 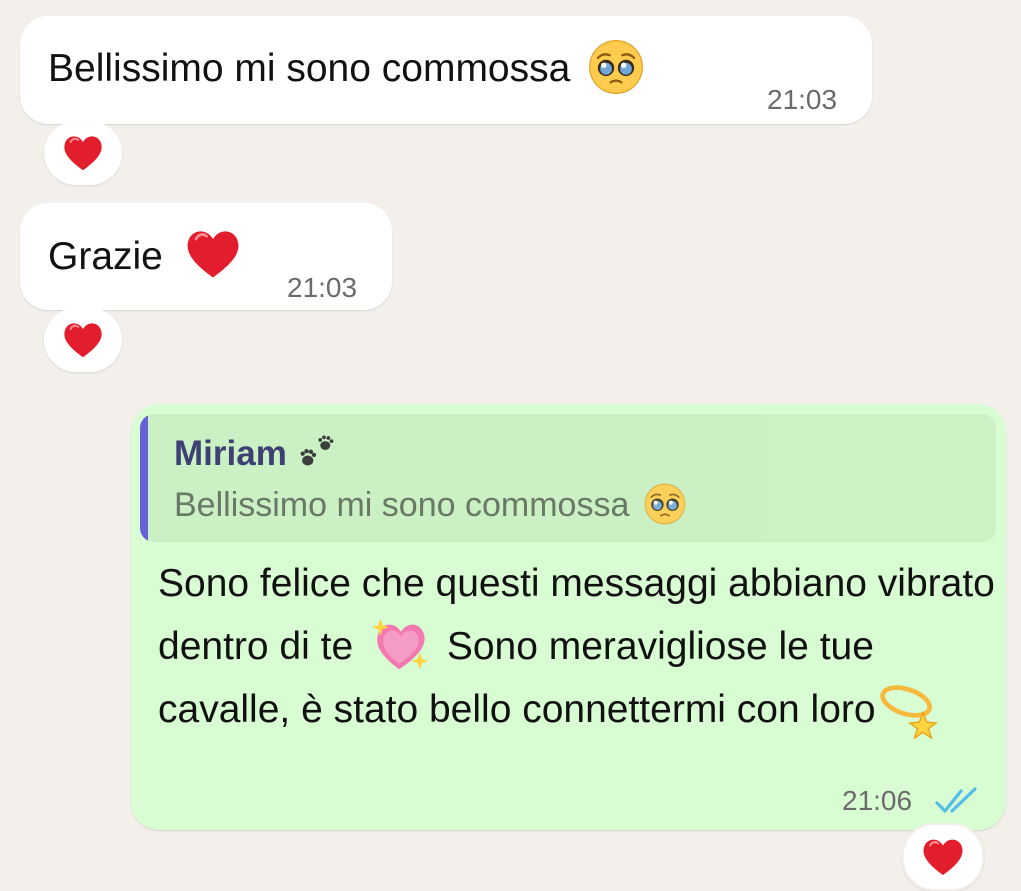 What do you see at coordinates (144, 478) in the screenshot?
I see `quote-accent-bar` at bounding box center [144, 478].